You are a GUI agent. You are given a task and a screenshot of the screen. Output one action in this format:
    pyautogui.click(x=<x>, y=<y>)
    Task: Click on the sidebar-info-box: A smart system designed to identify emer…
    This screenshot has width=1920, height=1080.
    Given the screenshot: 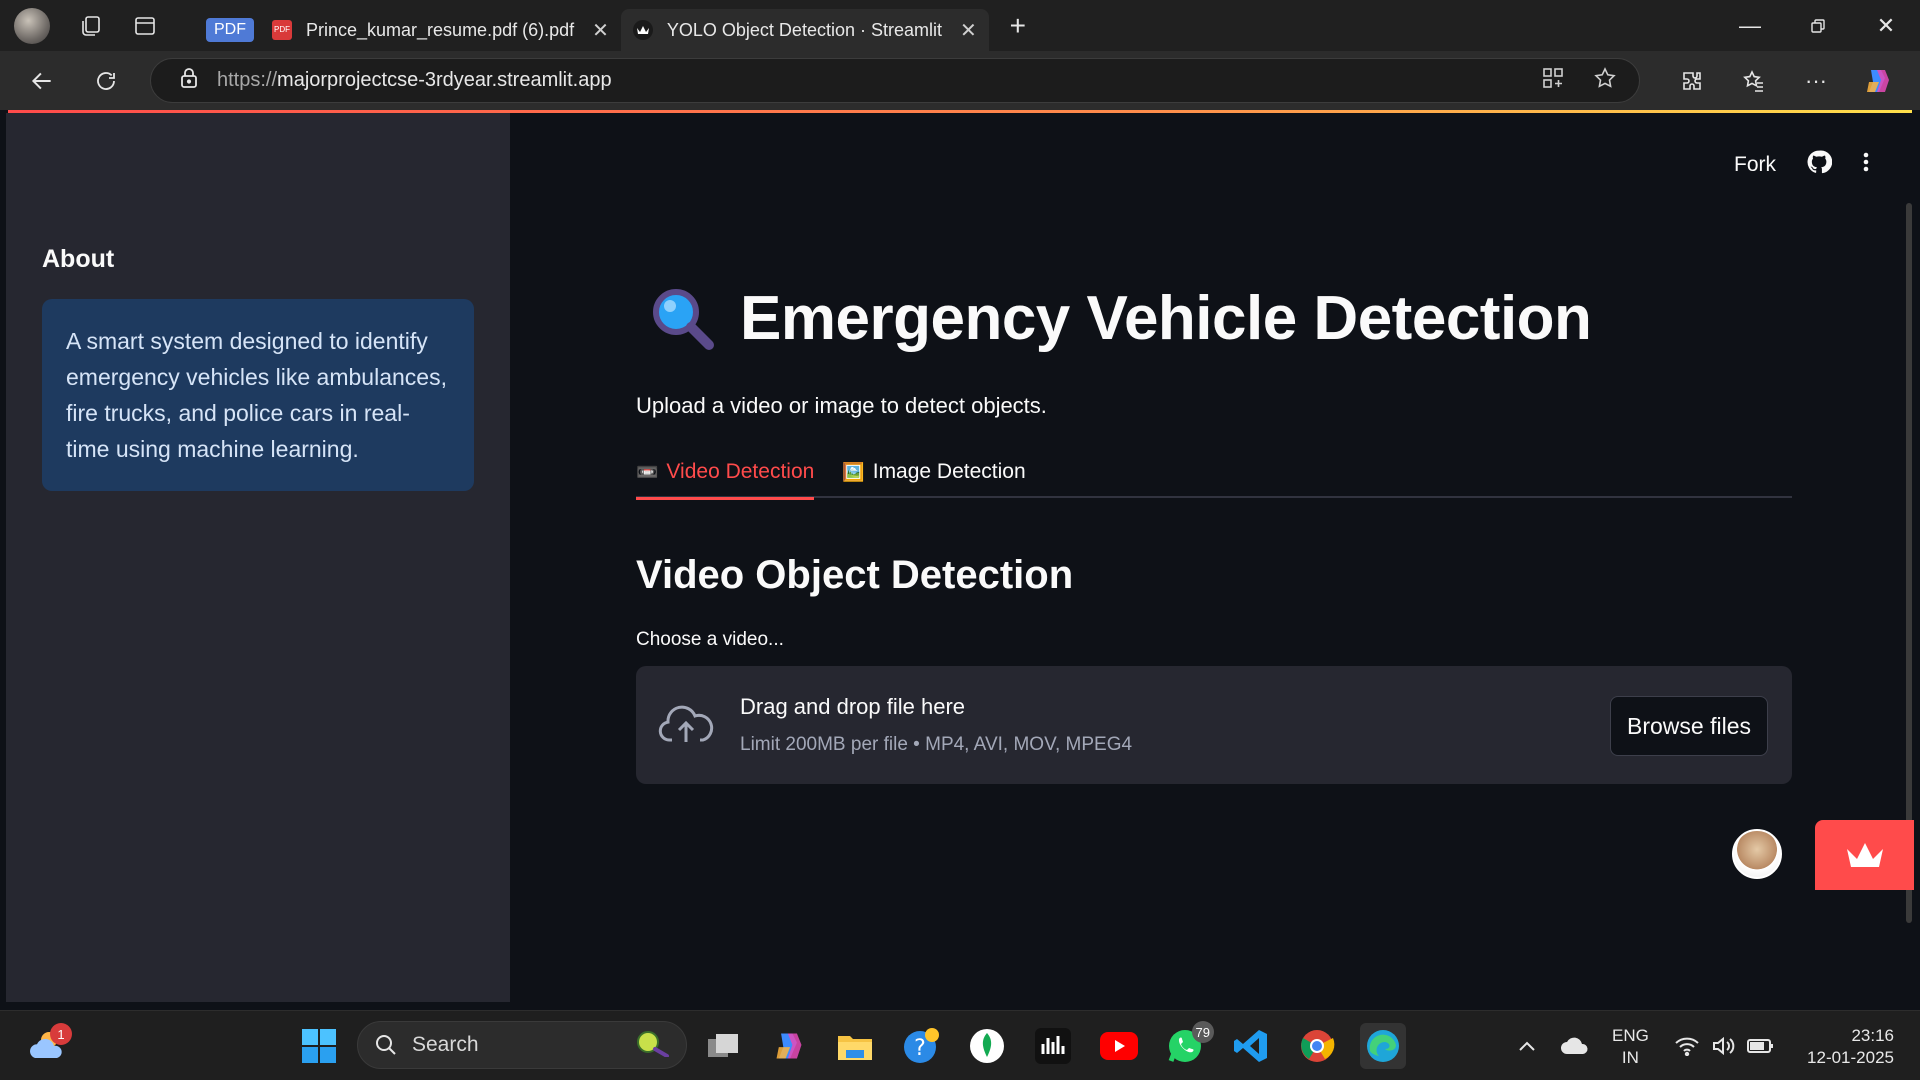 What is the action you would take?
    pyautogui.click(x=258, y=395)
    